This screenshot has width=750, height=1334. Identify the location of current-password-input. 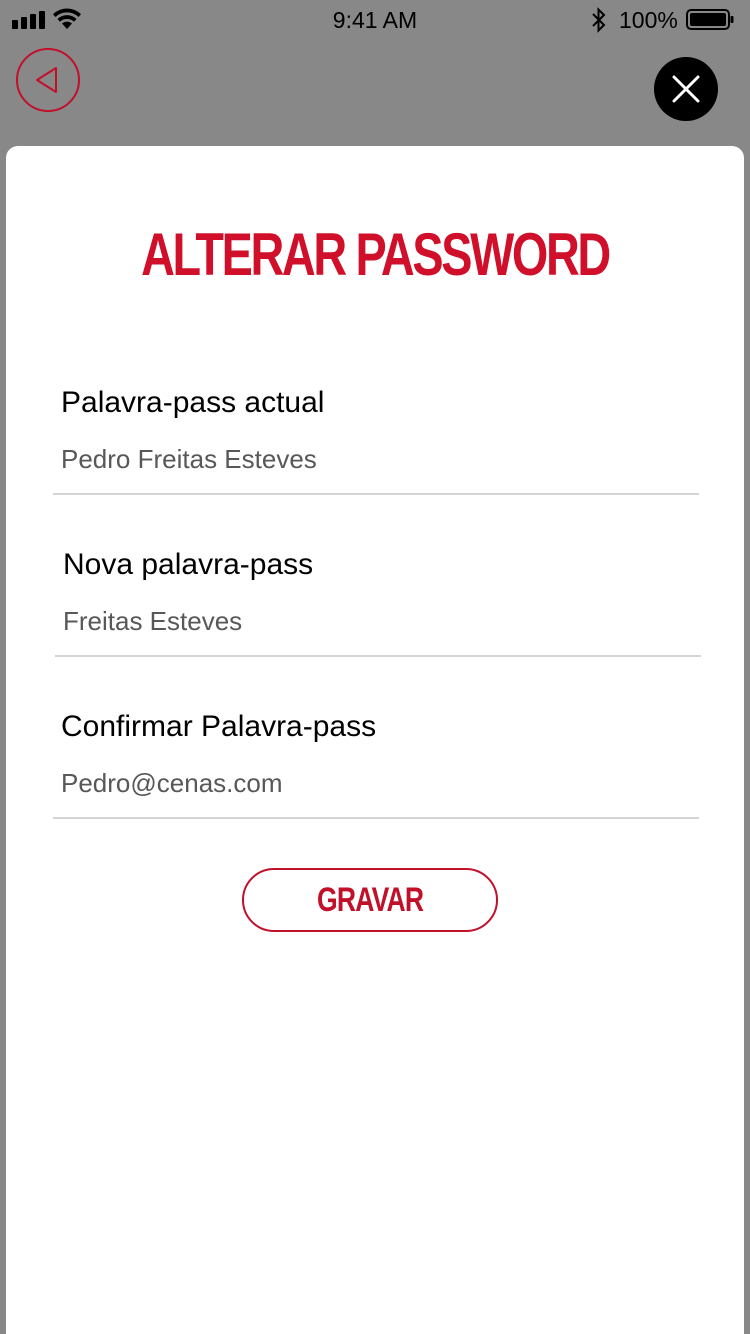
(376, 459).